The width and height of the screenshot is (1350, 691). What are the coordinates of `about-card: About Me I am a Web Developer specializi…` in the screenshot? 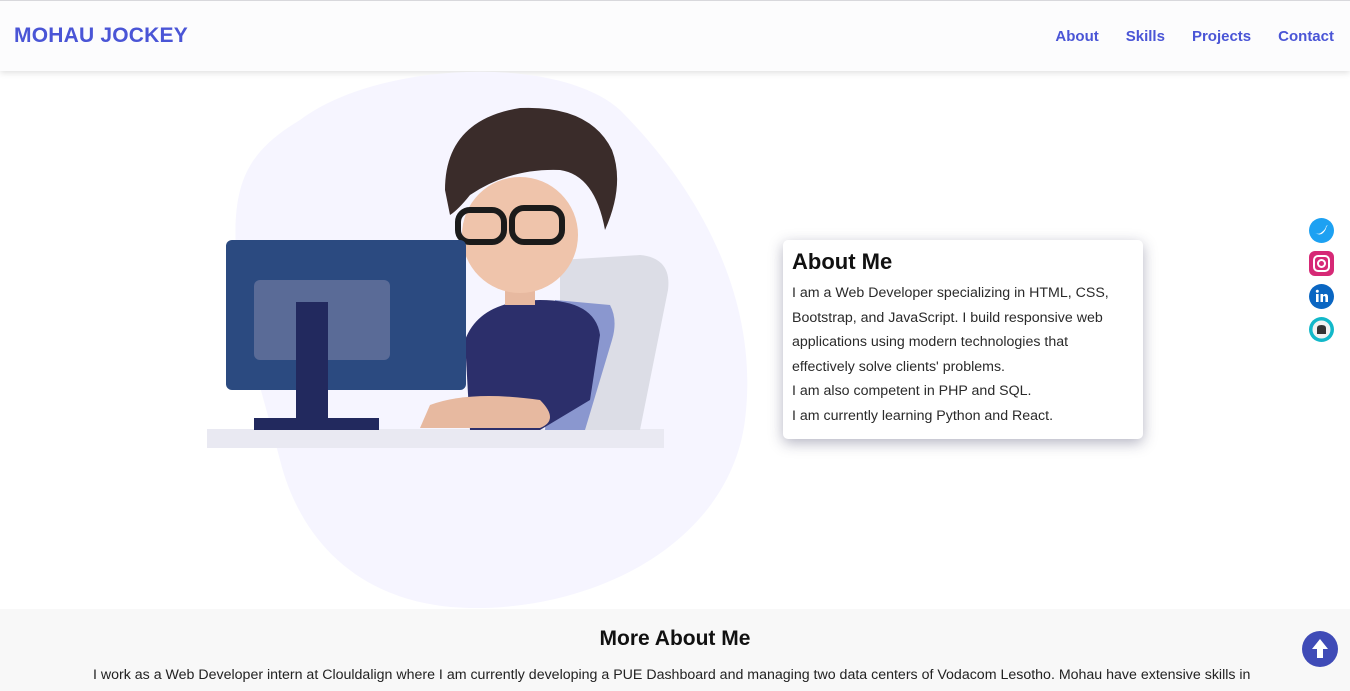 It's located at (963, 339).